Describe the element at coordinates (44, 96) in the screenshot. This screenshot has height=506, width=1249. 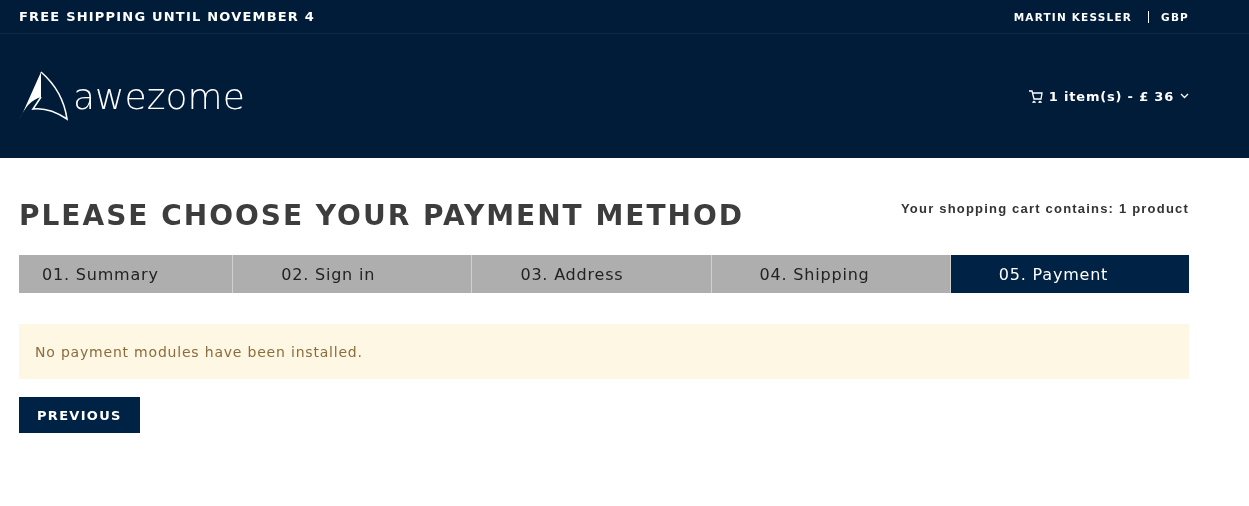
I see `sail-logo-icon` at that location.